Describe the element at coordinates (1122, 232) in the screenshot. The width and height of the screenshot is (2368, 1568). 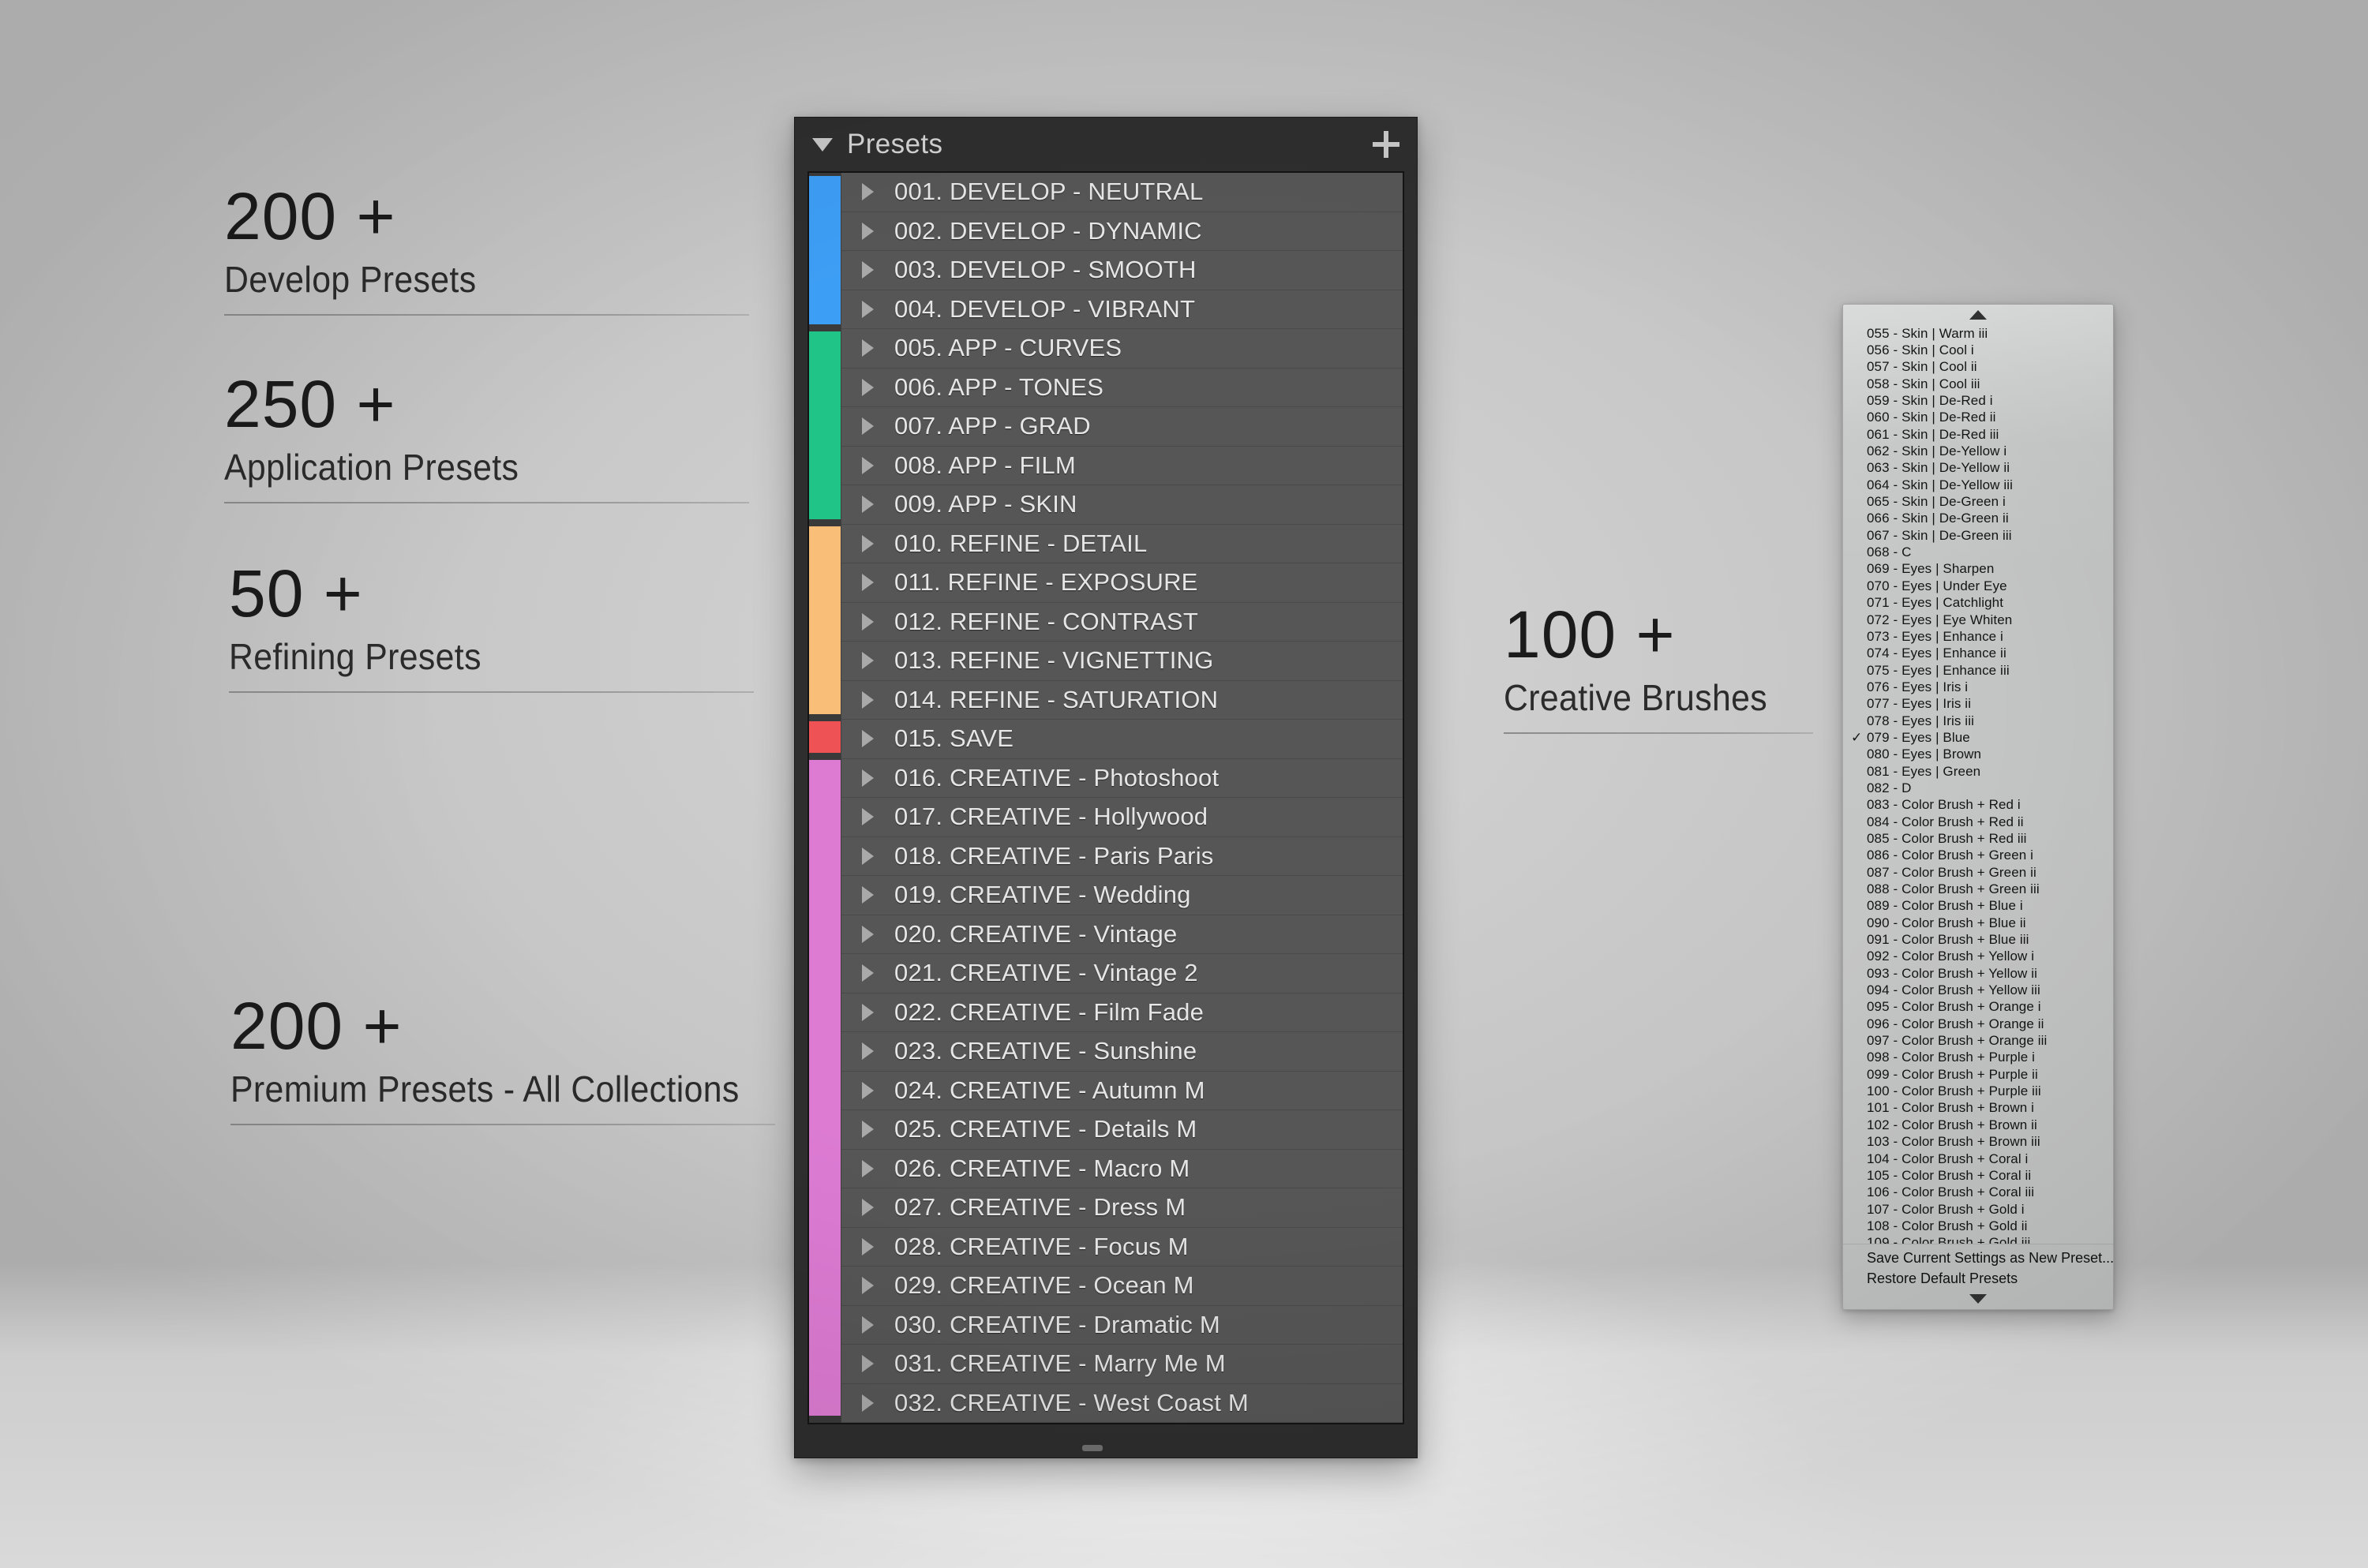
I see `preset-list-item: 002. DEVELOP - DYNAMIC` at that location.